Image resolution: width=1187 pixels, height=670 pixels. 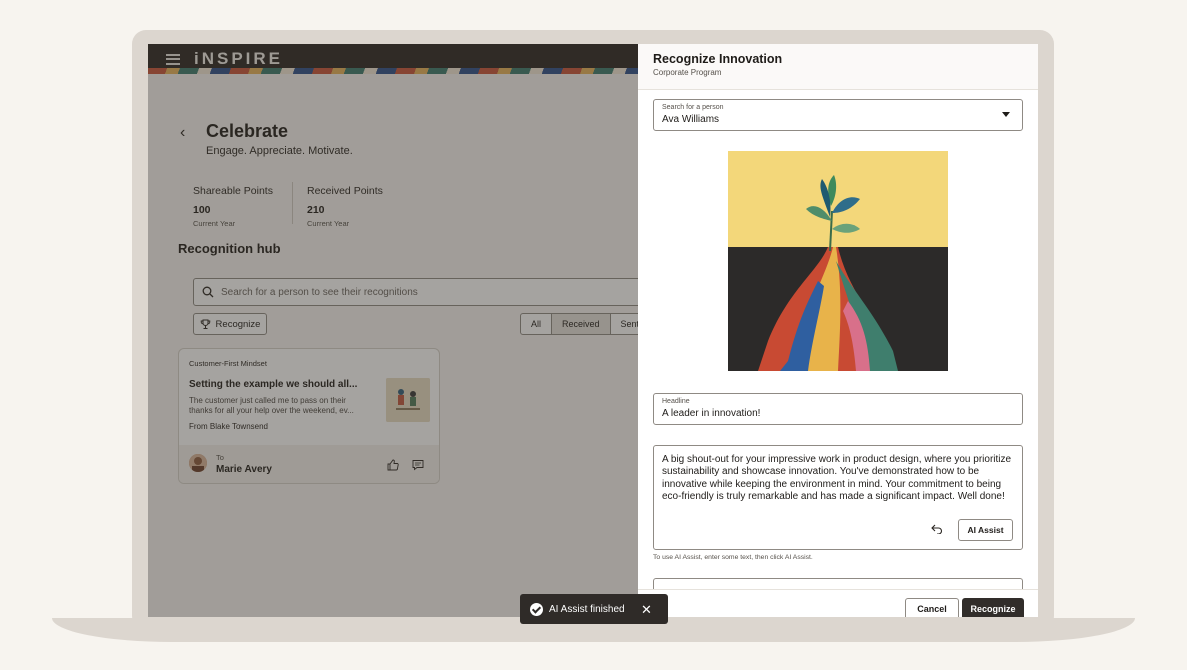 I want to click on person-select: Search for a person Ava Williams, so click(x=838, y=115).